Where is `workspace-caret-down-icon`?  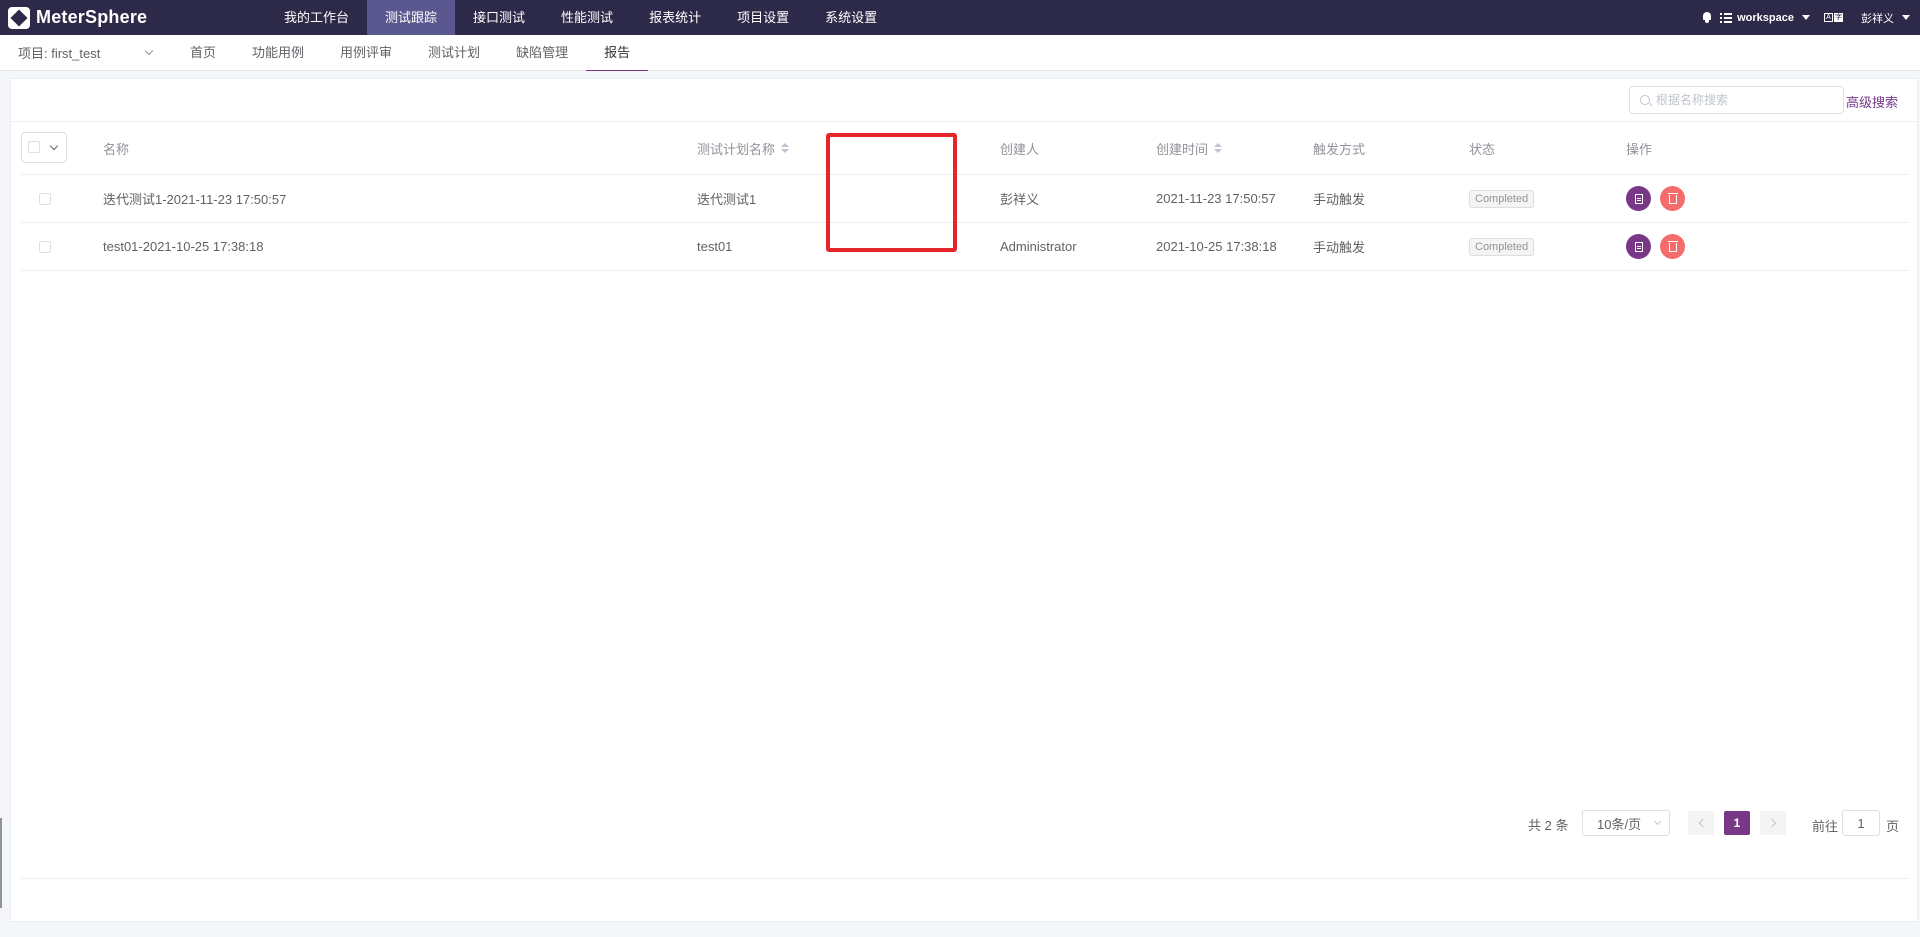
workspace-caret-down-icon is located at coordinates (1806, 17).